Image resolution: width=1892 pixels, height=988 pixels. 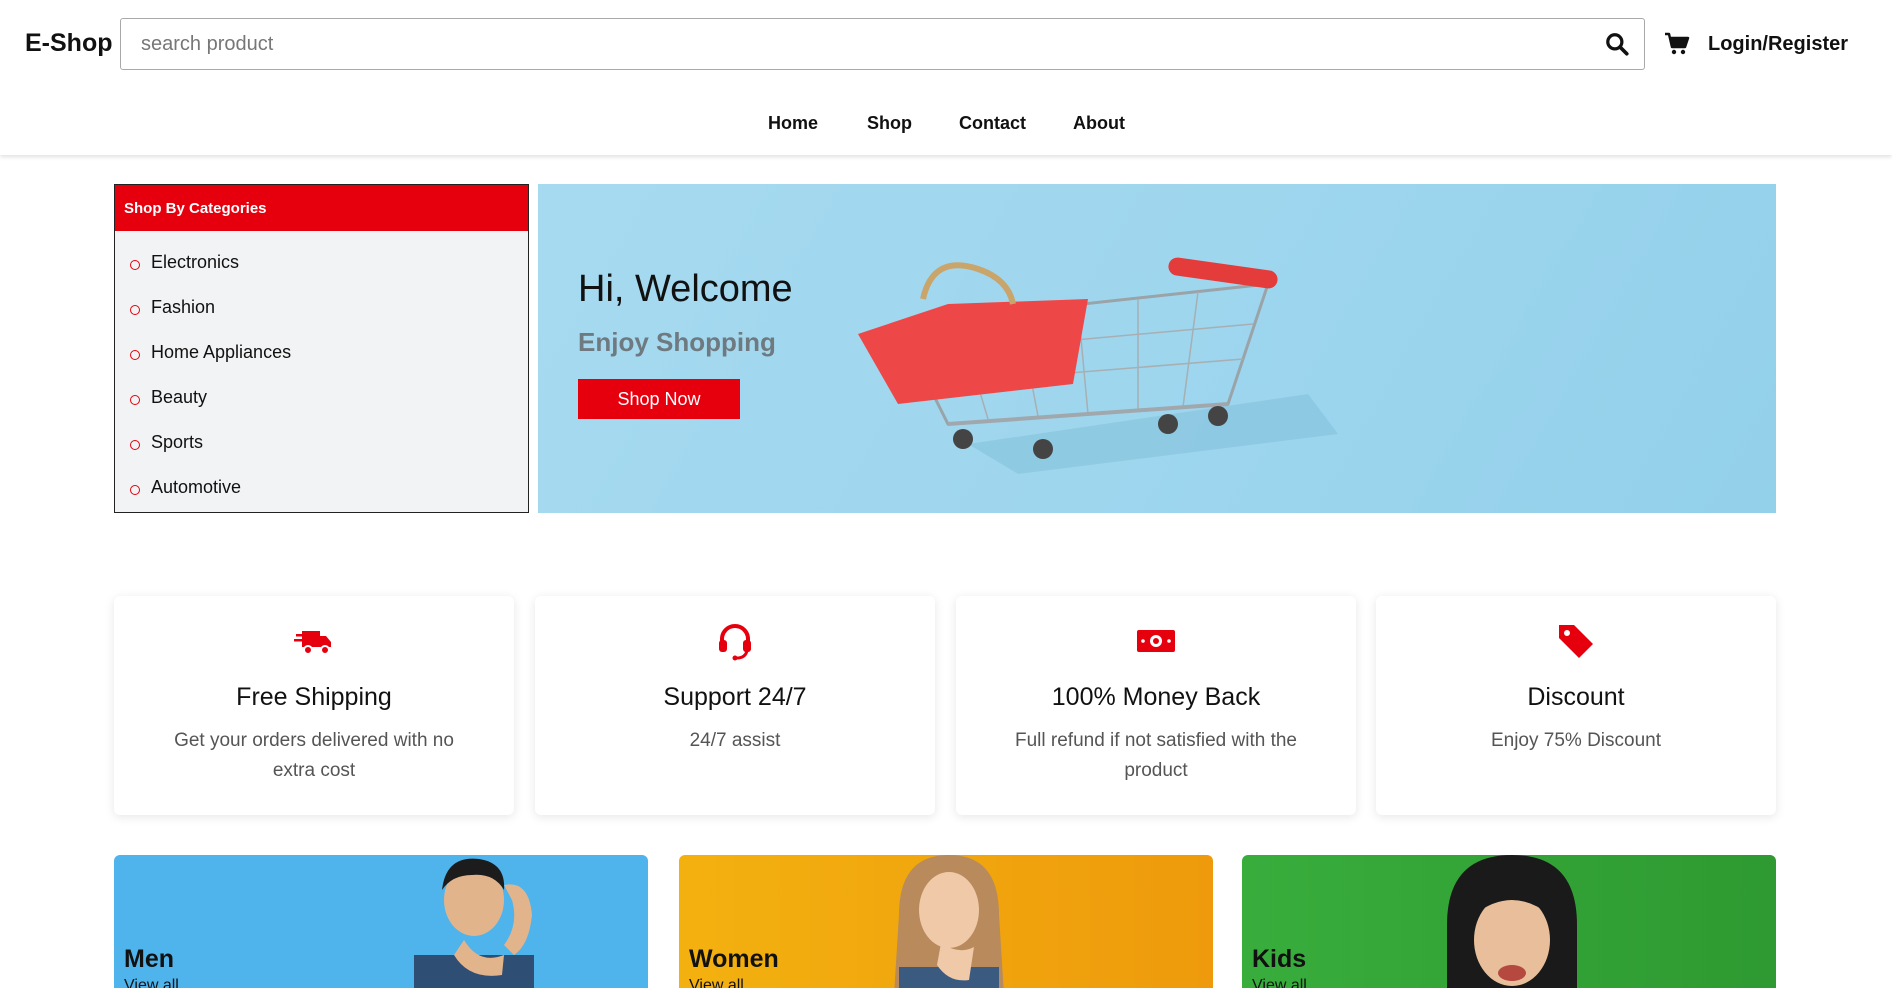 What do you see at coordinates (195, 262) in the screenshot?
I see `category-label: Electronics` at bounding box center [195, 262].